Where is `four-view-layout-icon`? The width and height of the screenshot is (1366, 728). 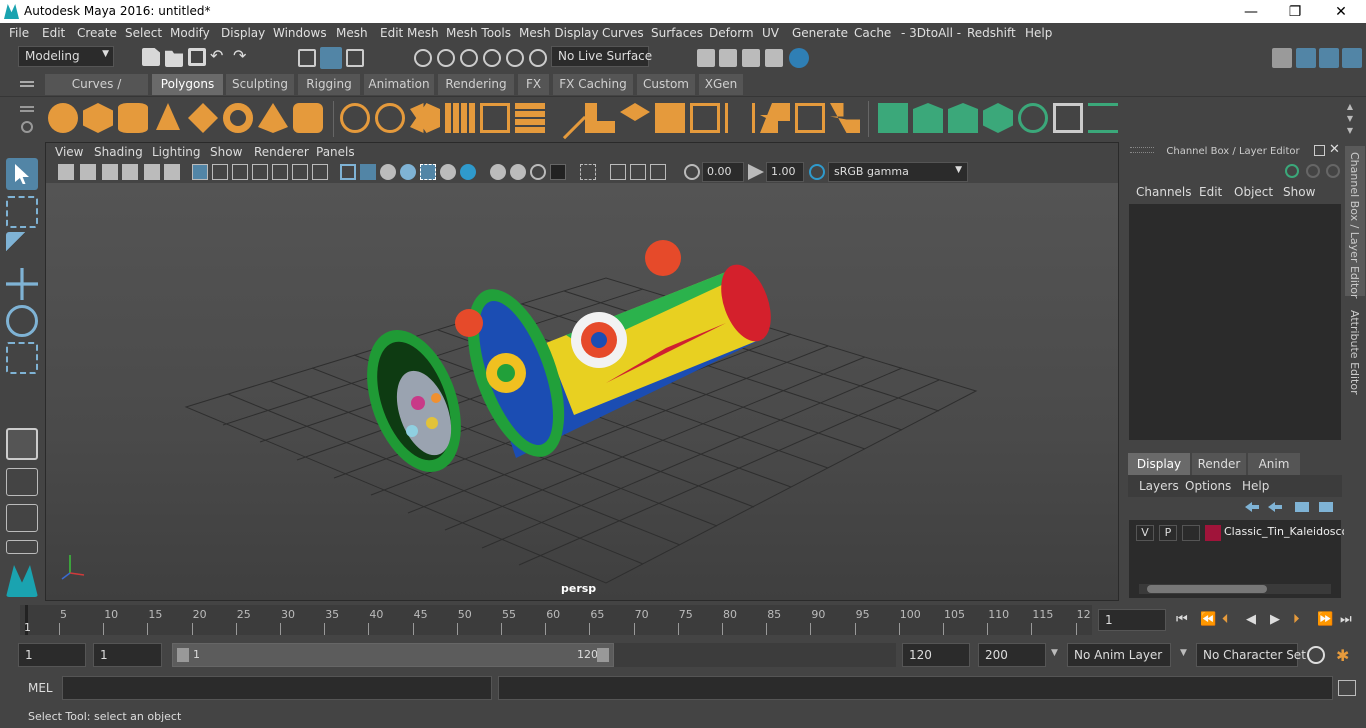 four-view-layout-icon is located at coordinates (22, 482).